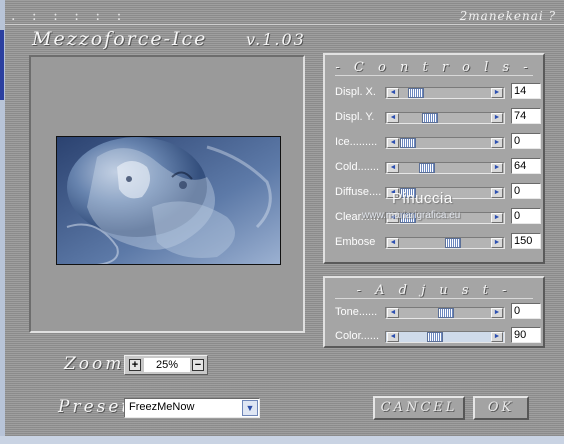  What do you see at coordinates (135, 365) in the screenshot?
I see `zoom-in-button: +` at bounding box center [135, 365].